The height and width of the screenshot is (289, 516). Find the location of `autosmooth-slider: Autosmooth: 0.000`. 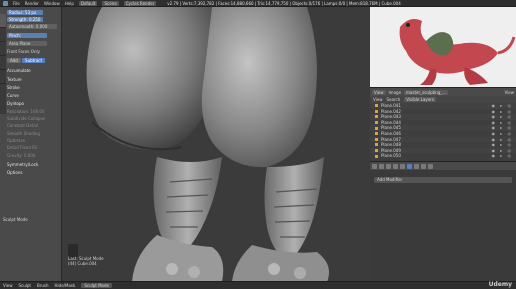

autosmooth-slider: Autosmooth: 0.000 is located at coordinates (32, 26).